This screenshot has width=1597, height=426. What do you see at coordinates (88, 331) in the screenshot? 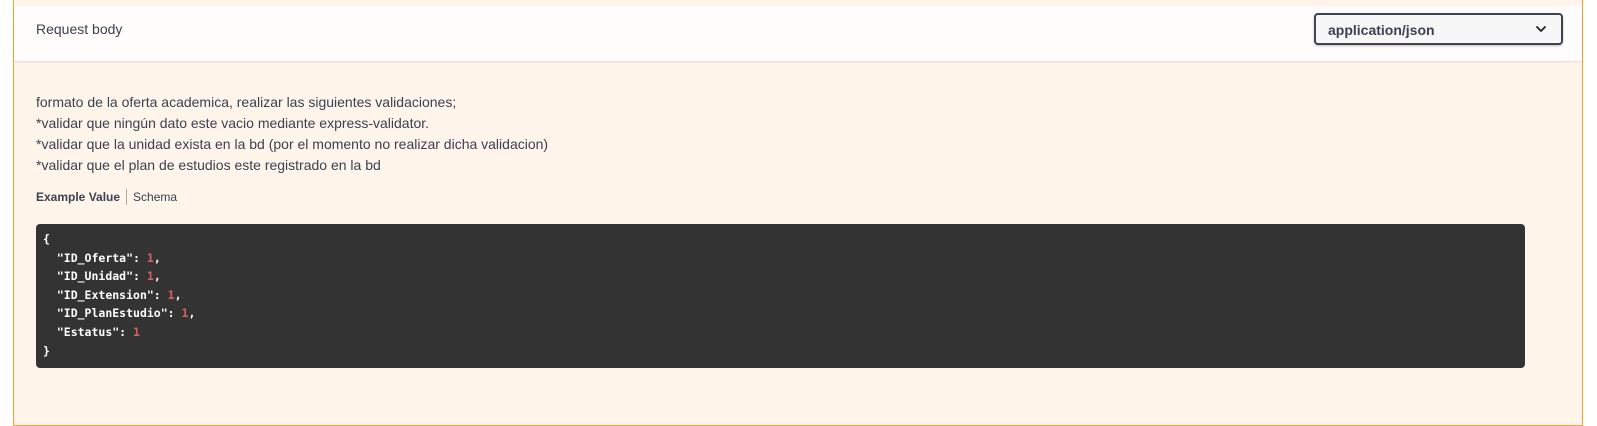
I see `json-key: "Estatus"` at bounding box center [88, 331].